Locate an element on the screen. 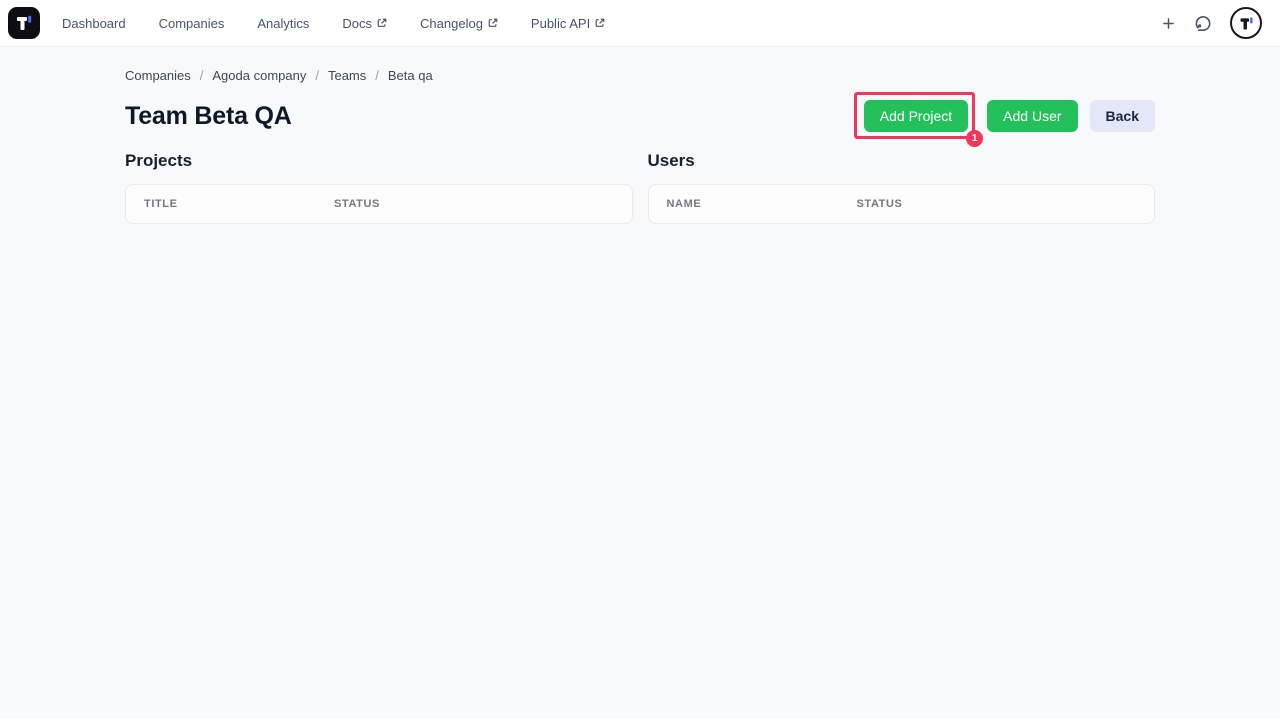 The width and height of the screenshot is (1280, 719). nav-item-label: Public API is located at coordinates (560, 23).